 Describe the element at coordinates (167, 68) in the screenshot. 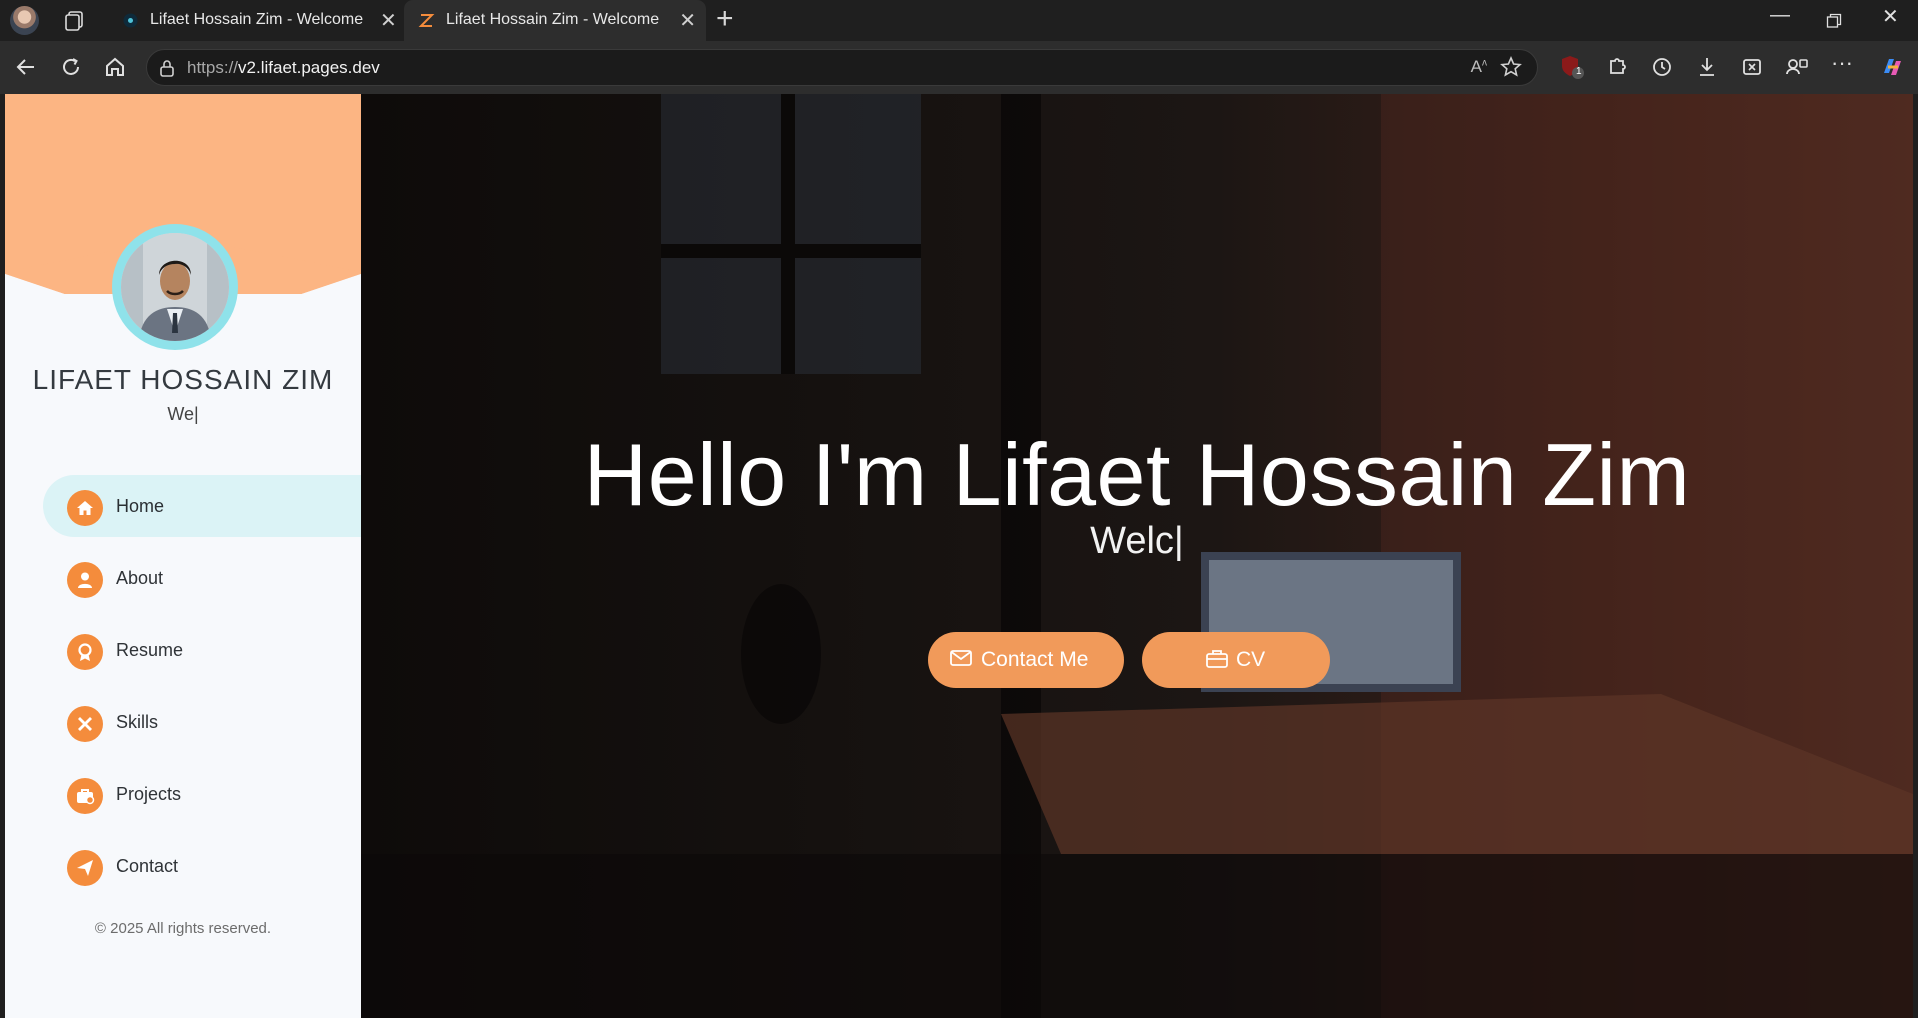

I see `lock-icon` at that location.